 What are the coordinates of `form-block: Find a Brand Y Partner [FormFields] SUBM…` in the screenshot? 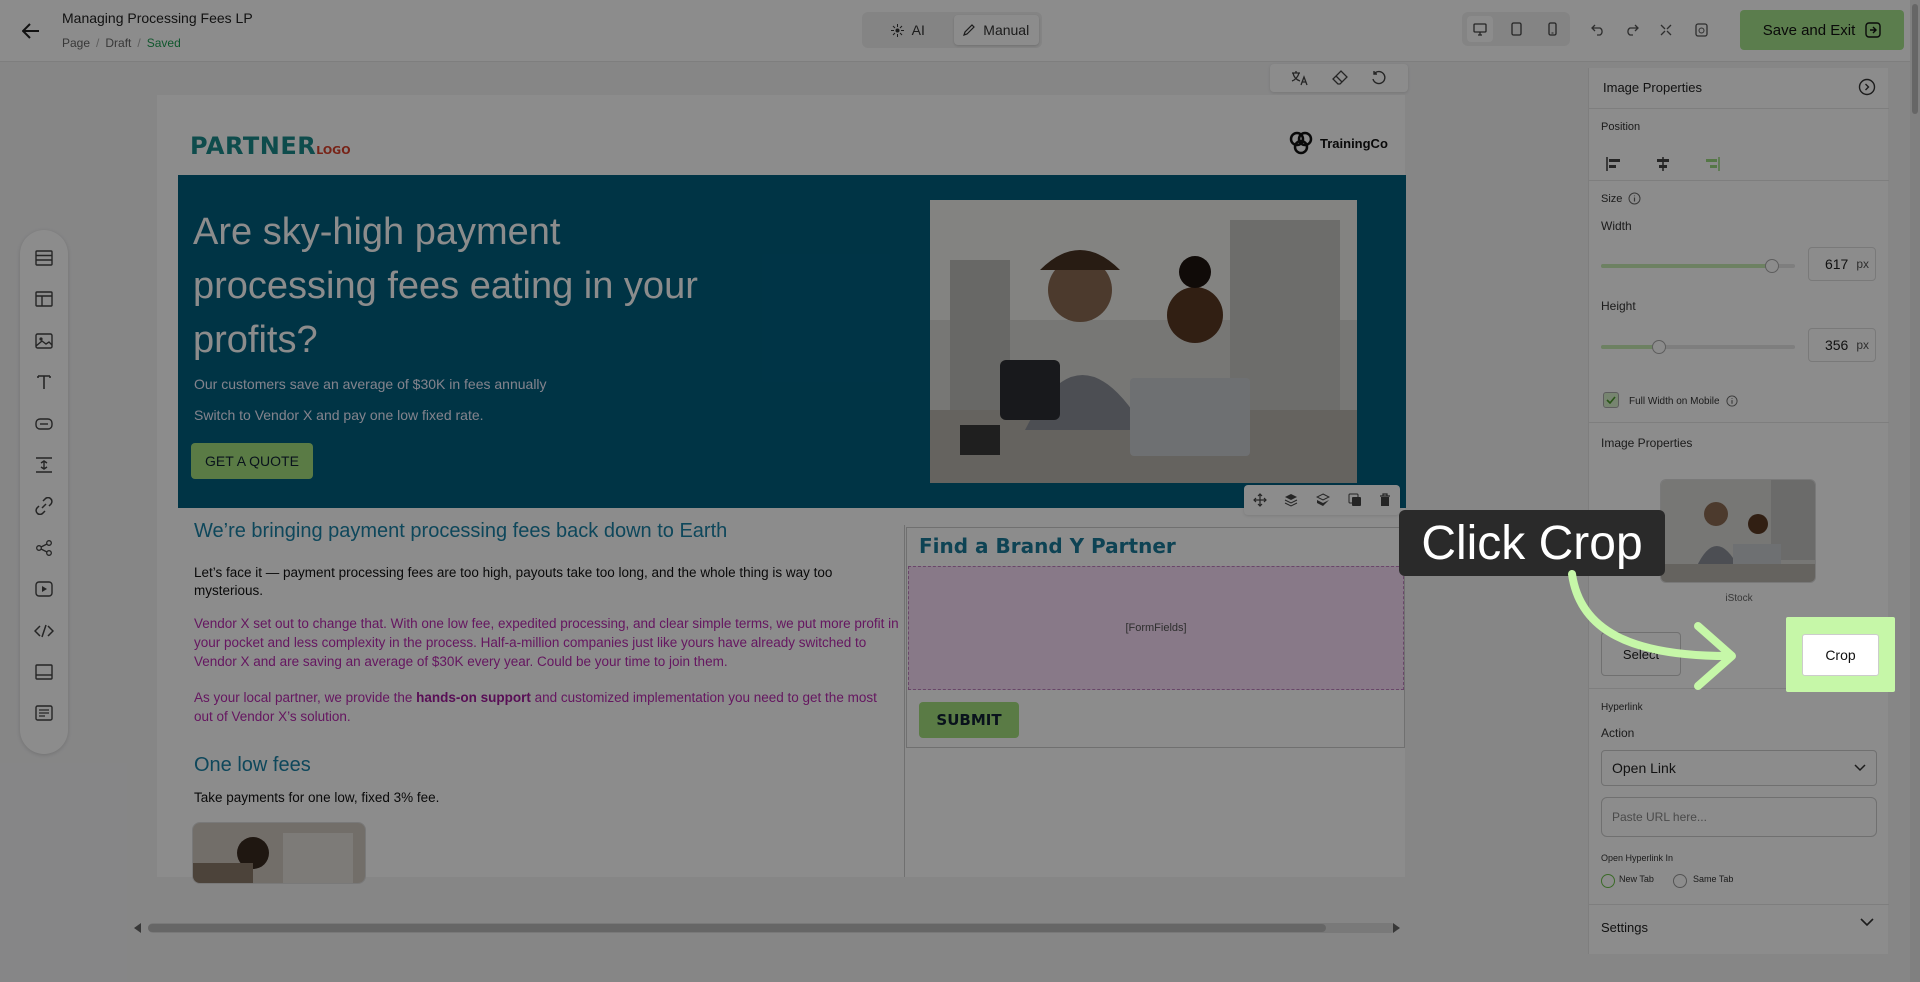 It's located at (1155, 637).